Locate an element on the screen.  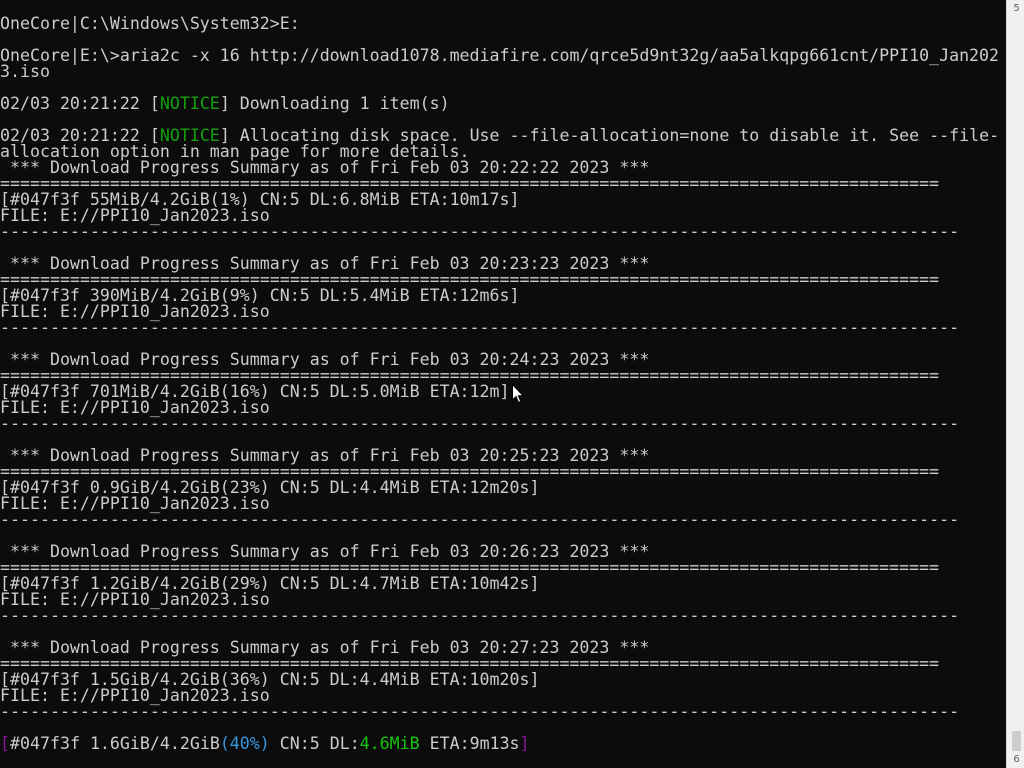
download-speed: 4.6MiB is located at coordinates (389, 743).